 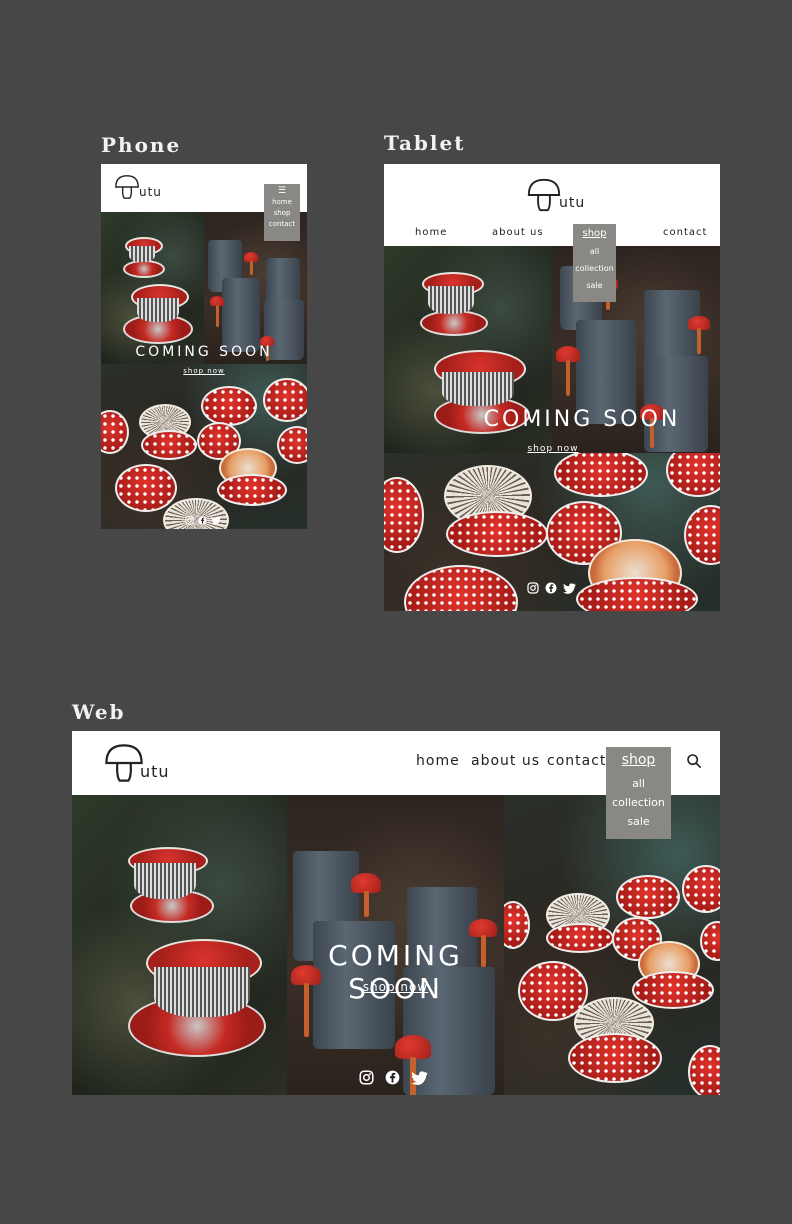 What do you see at coordinates (638, 821) in the screenshot?
I see `web-shop-sale: sale` at bounding box center [638, 821].